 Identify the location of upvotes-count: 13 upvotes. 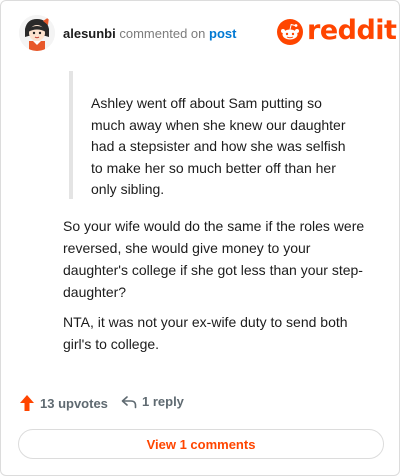
(74, 403).